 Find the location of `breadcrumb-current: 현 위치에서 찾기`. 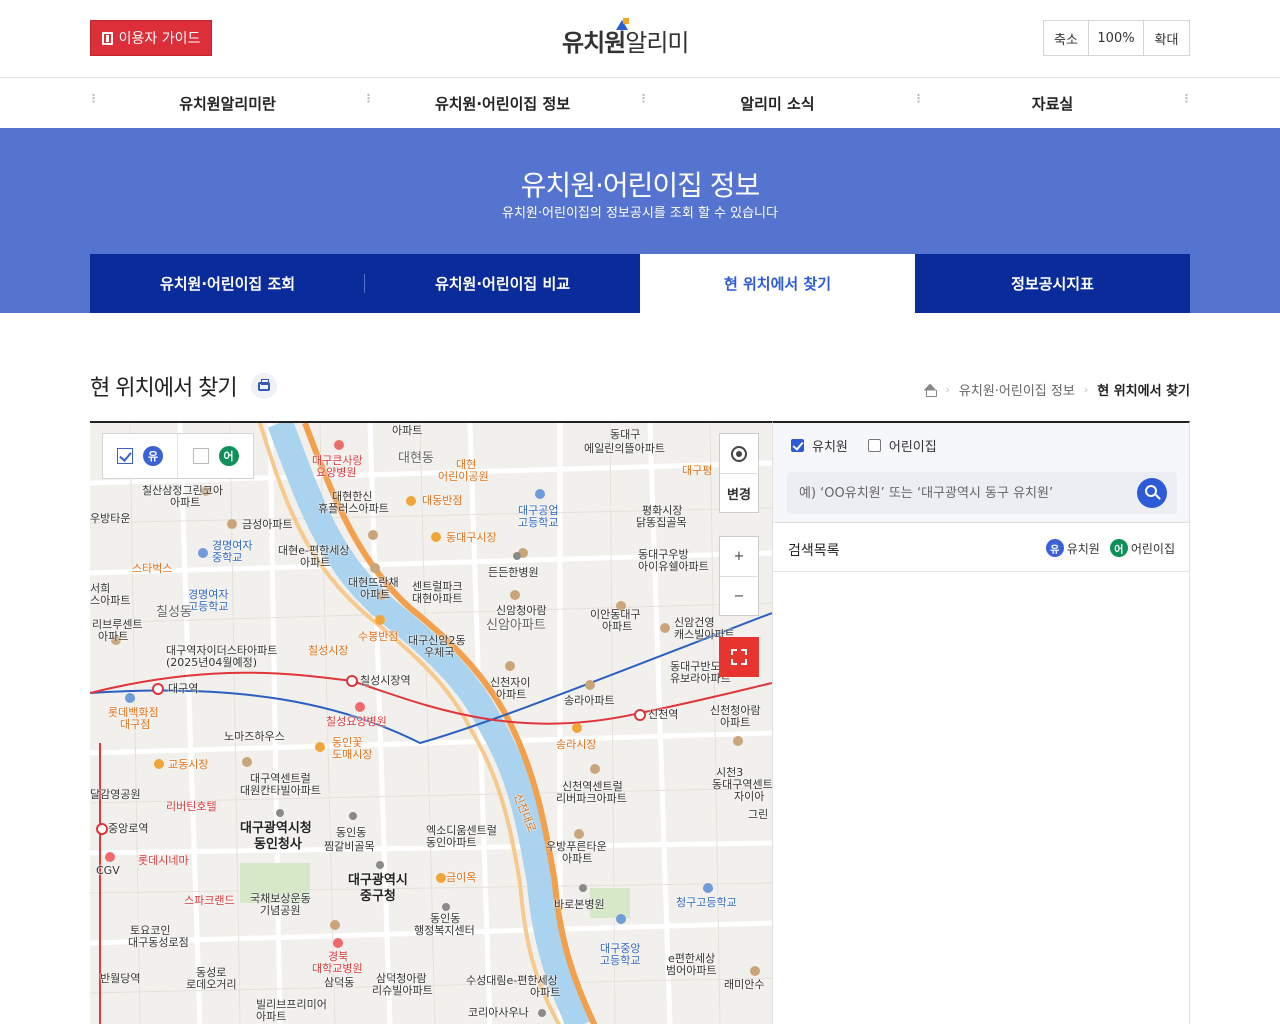

breadcrumb-current: 현 위치에서 찾기 is located at coordinates (1143, 391).